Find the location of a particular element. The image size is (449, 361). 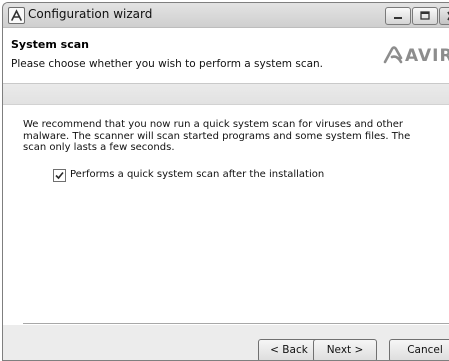

minimize-icon is located at coordinates (398, 18).